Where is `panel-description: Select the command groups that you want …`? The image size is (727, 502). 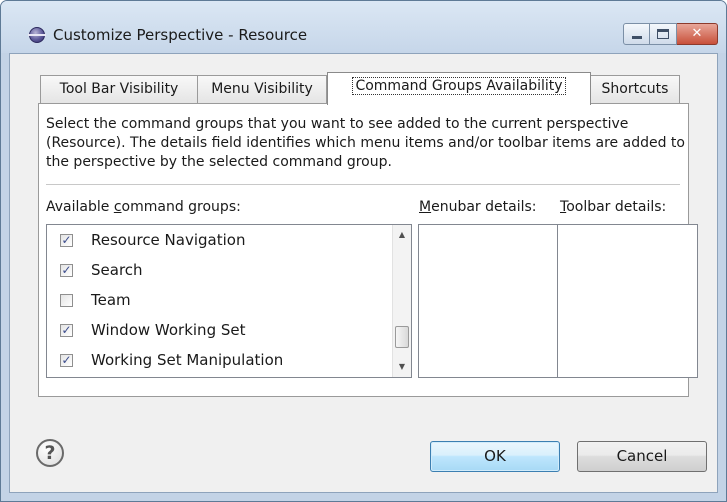 panel-description: Select the command groups that you want … is located at coordinates (365, 143).